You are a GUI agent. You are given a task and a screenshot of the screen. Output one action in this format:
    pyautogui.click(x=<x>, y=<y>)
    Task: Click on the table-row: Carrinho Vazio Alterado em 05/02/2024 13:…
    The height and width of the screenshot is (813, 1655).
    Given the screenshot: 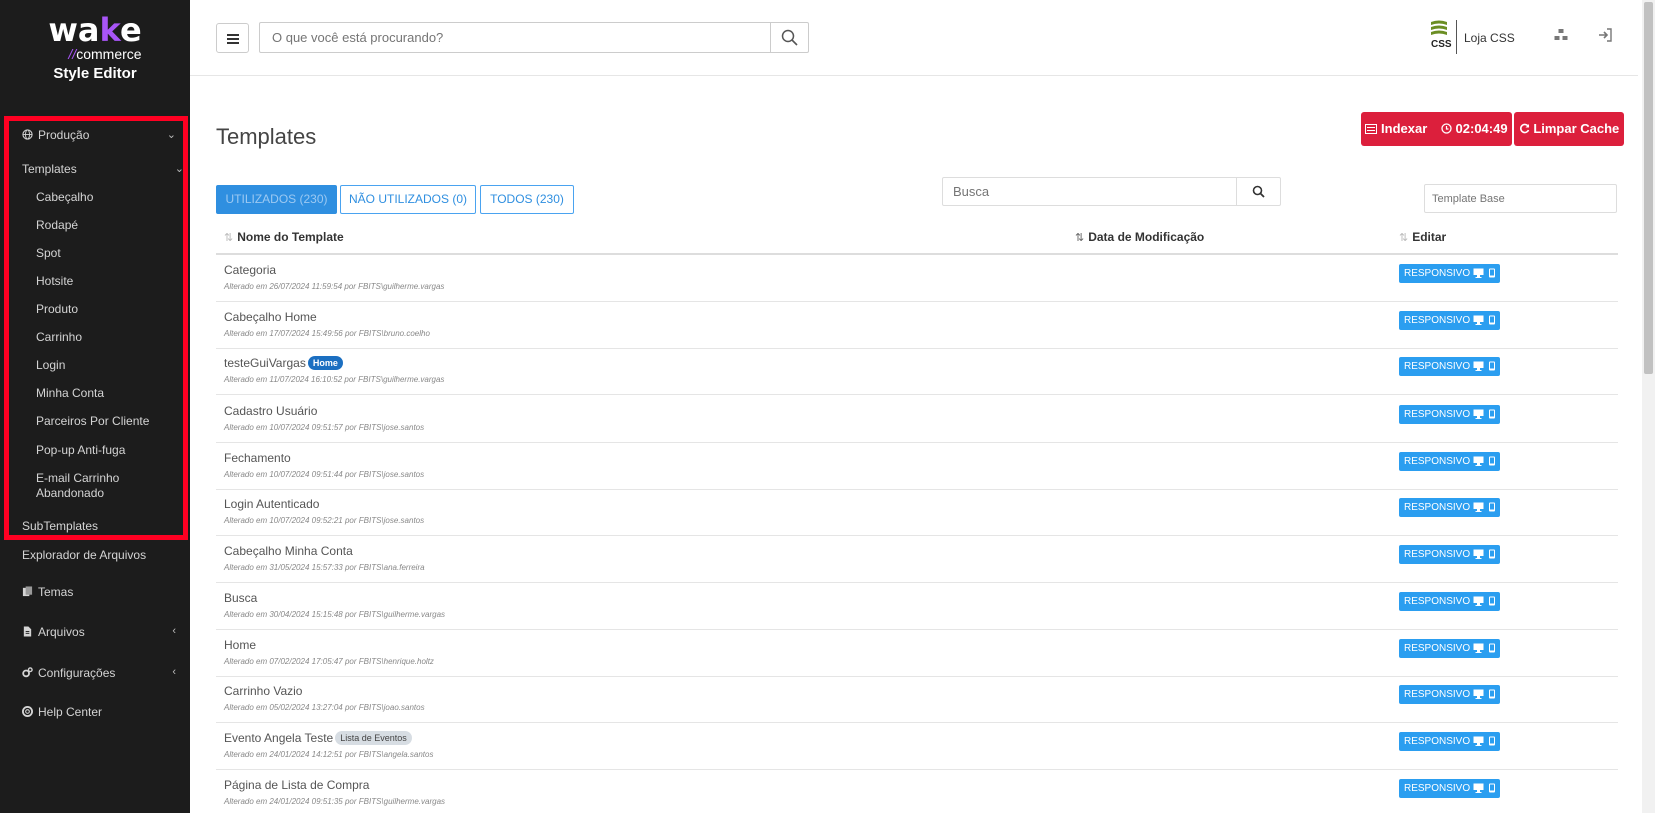 What is the action you would take?
    pyautogui.click(x=917, y=699)
    